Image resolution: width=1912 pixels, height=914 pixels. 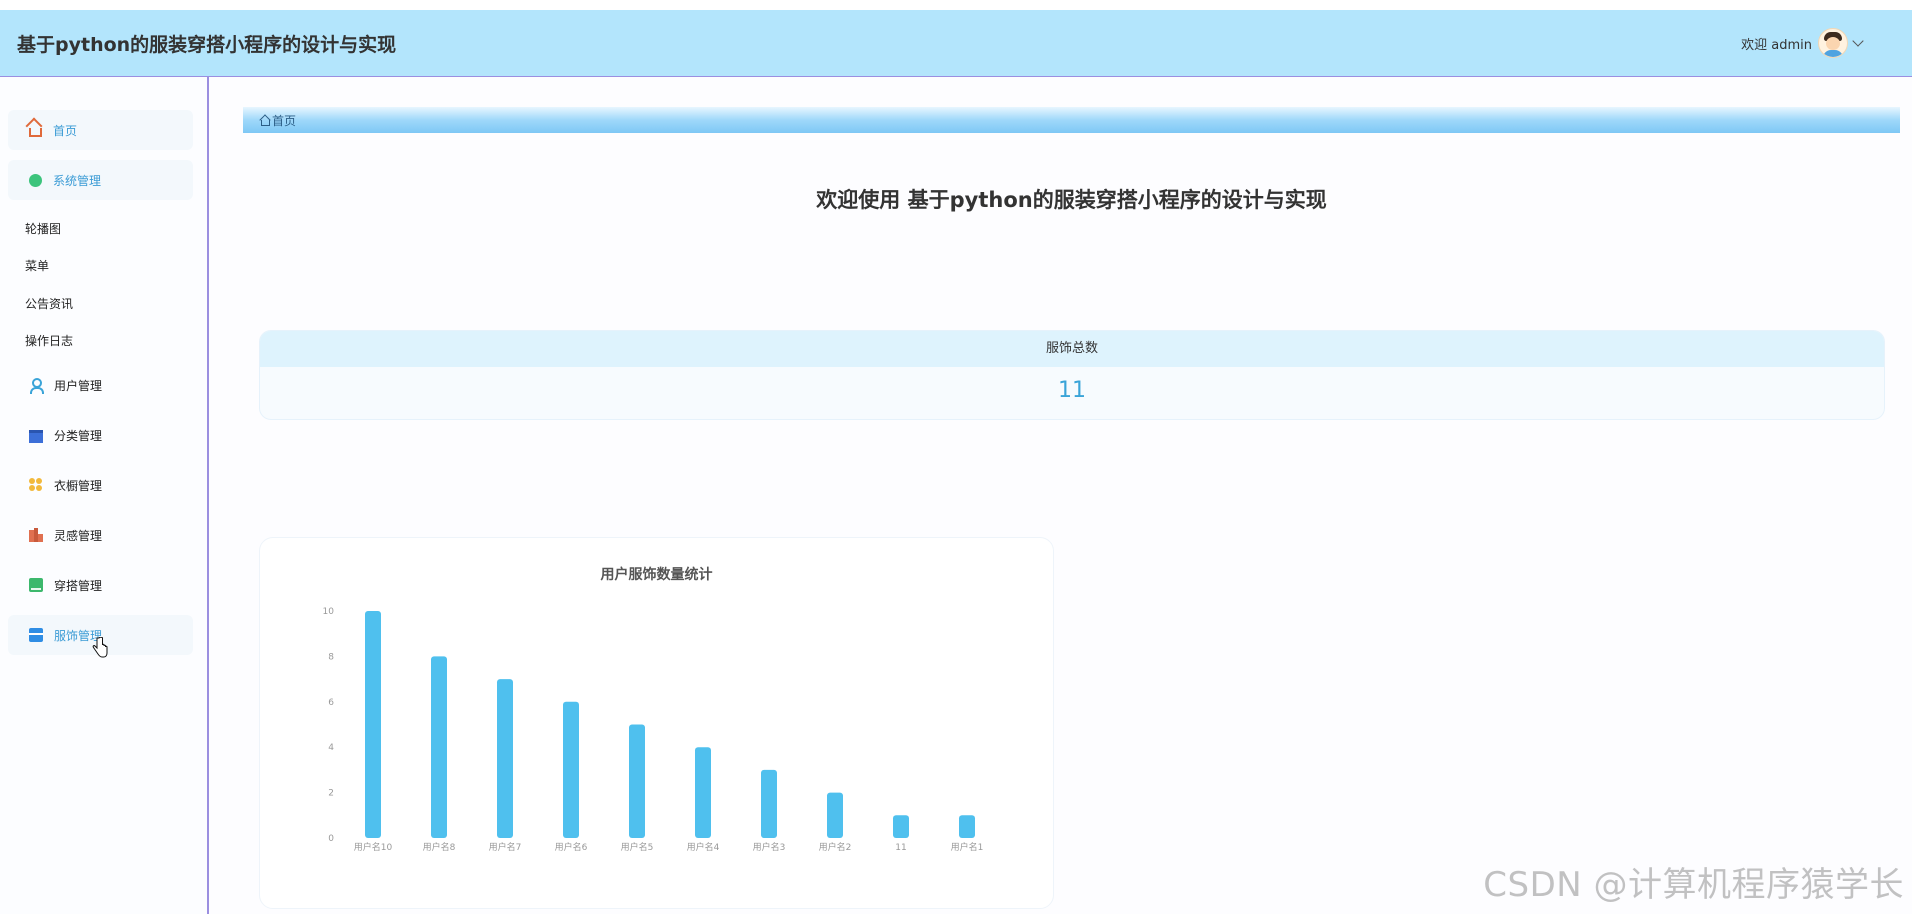 I want to click on x-tick-label: 用户名10, so click(x=373, y=847).